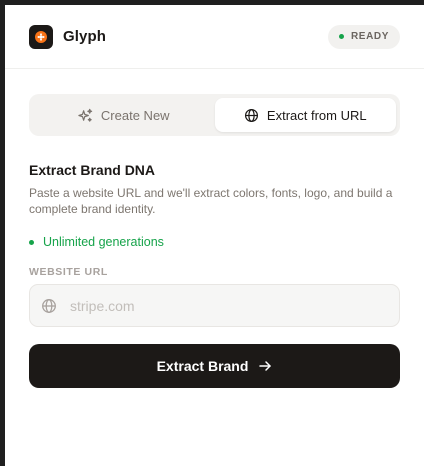 The image size is (424, 466). Describe the element at coordinates (135, 115) in the screenshot. I see `tab-create-new-label: Create New` at that location.